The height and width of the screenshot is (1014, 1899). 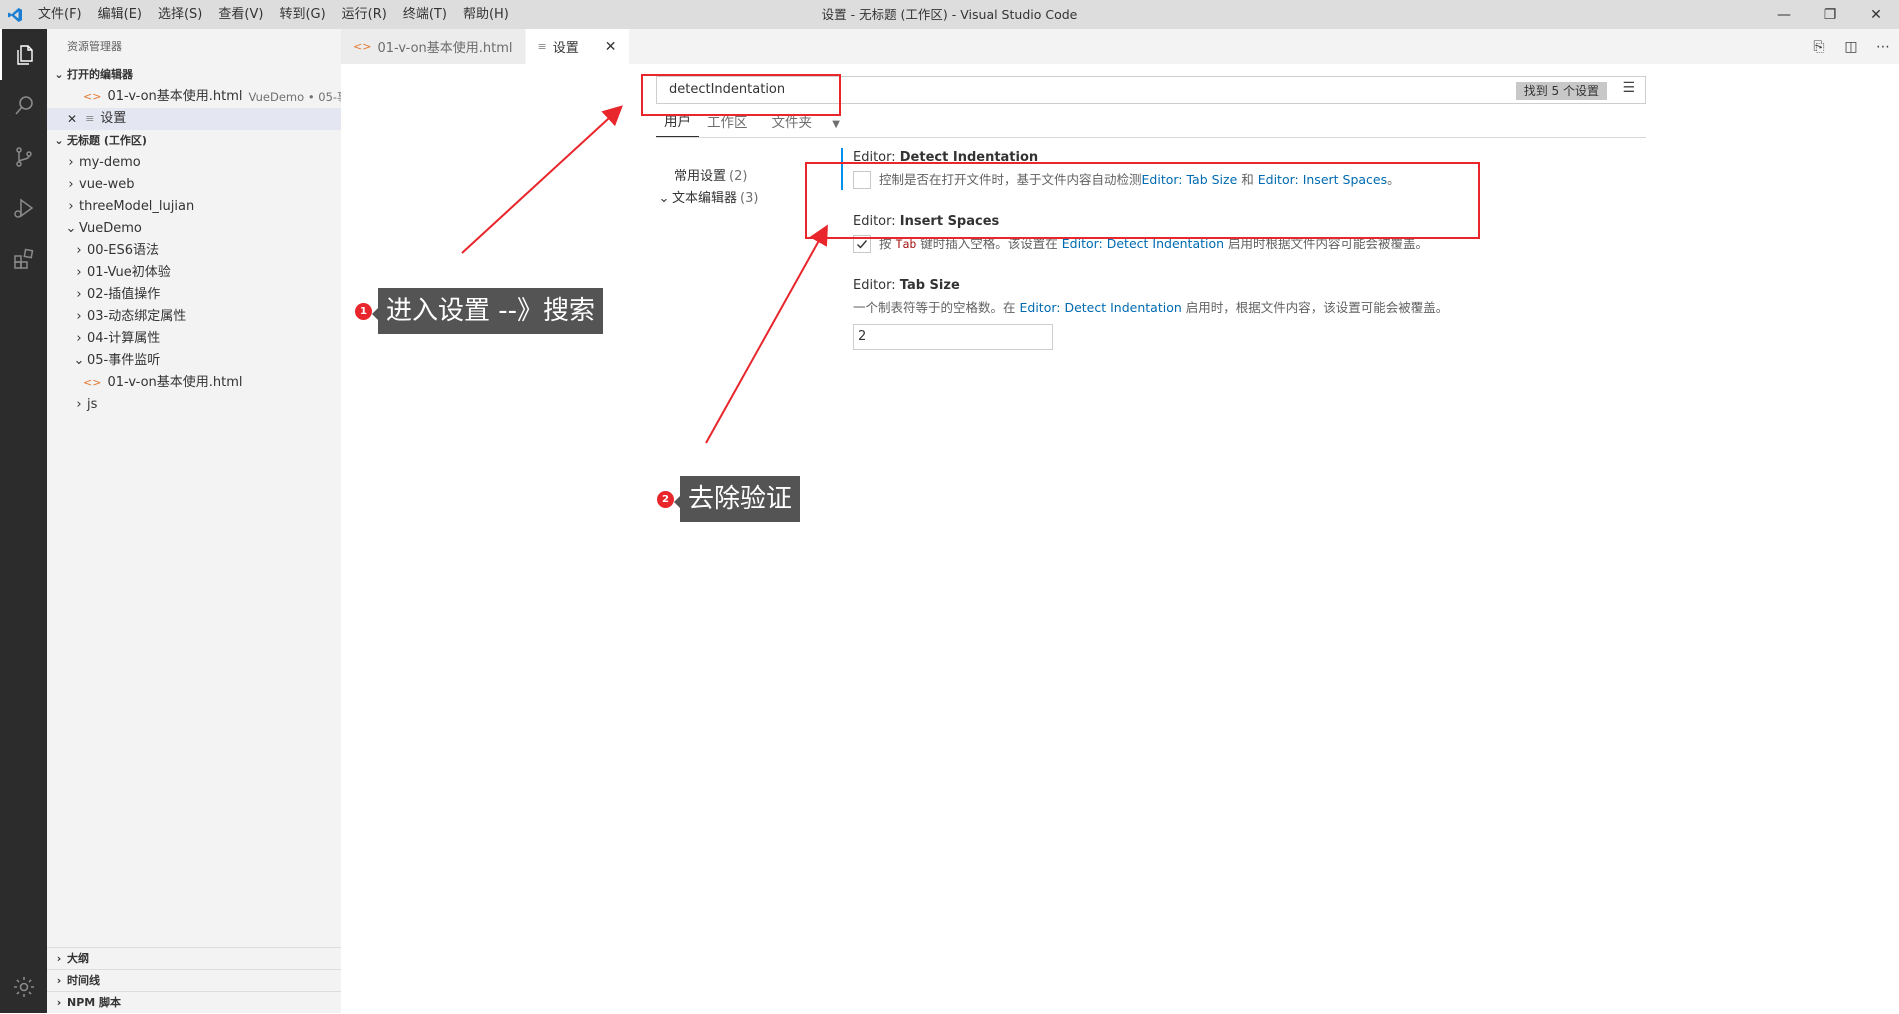 I want to click on minimize-button: —, so click(x=1784, y=14).